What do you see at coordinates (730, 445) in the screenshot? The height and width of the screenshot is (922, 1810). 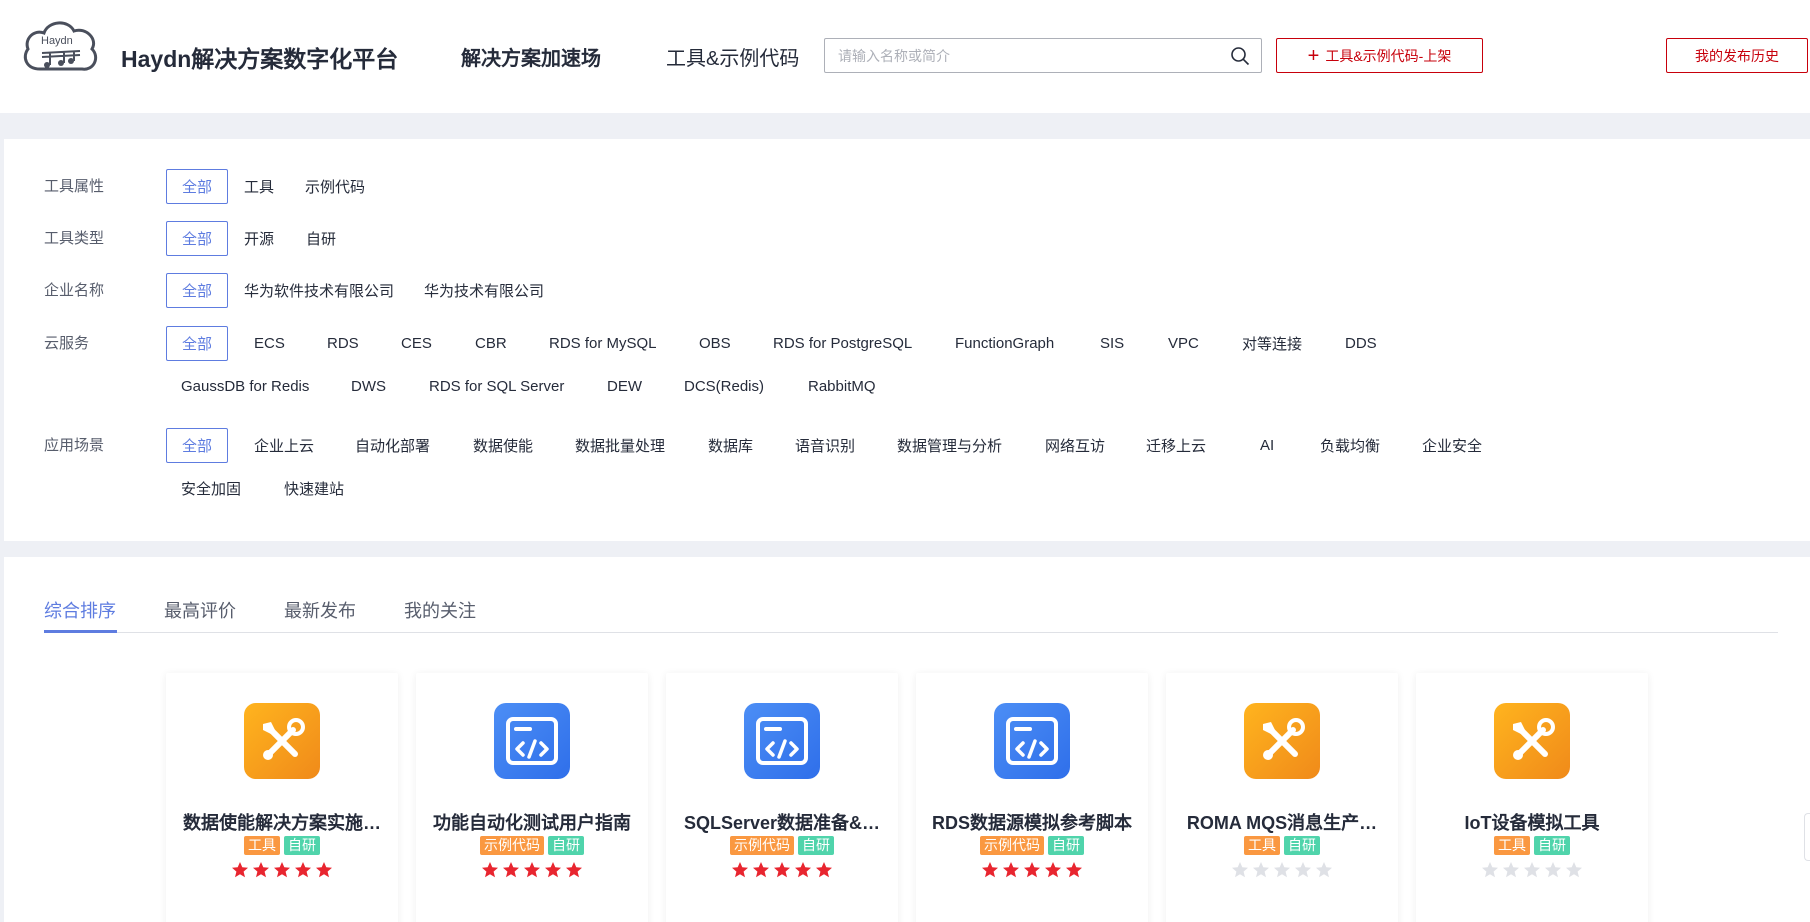 I see `filter-scene-database: 数据库` at bounding box center [730, 445].